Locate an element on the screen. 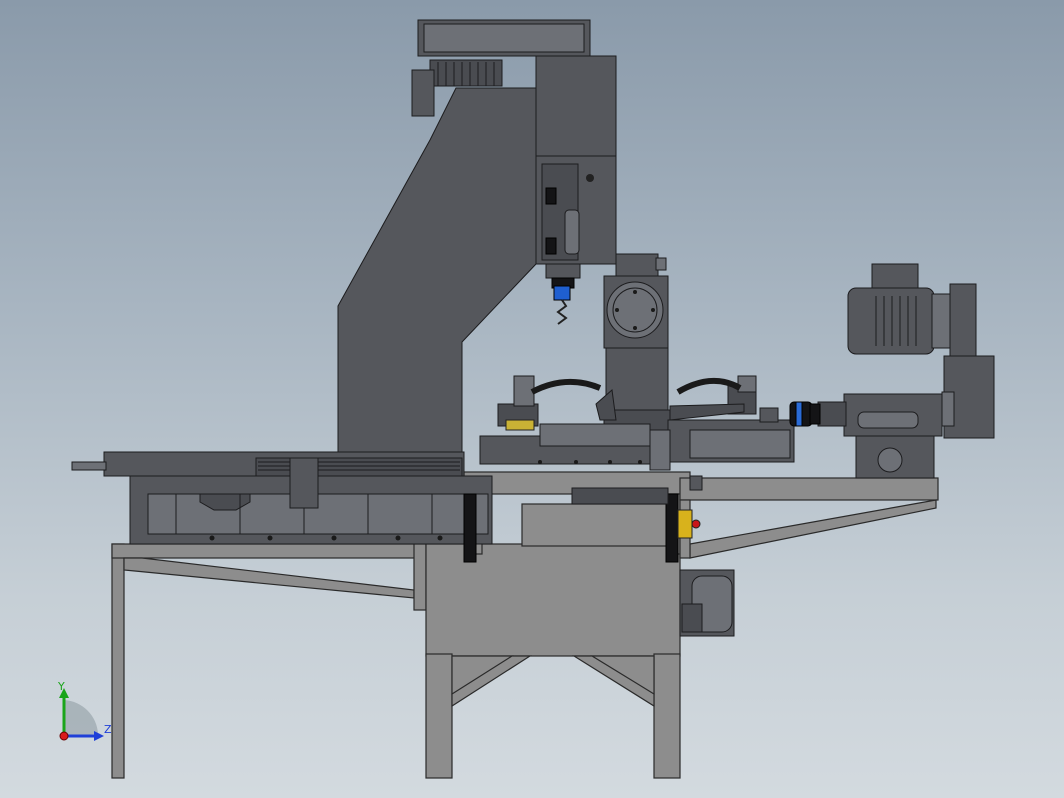 This screenshot has height=798, width=1064. left-table is located at coordinates (282, 498).